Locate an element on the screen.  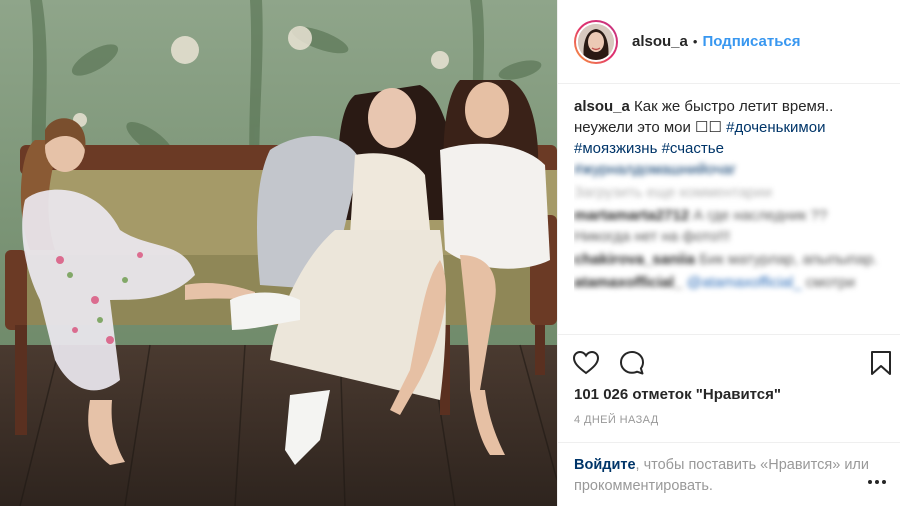
follow-button: Подписаться is located at coordinates (751, 41).